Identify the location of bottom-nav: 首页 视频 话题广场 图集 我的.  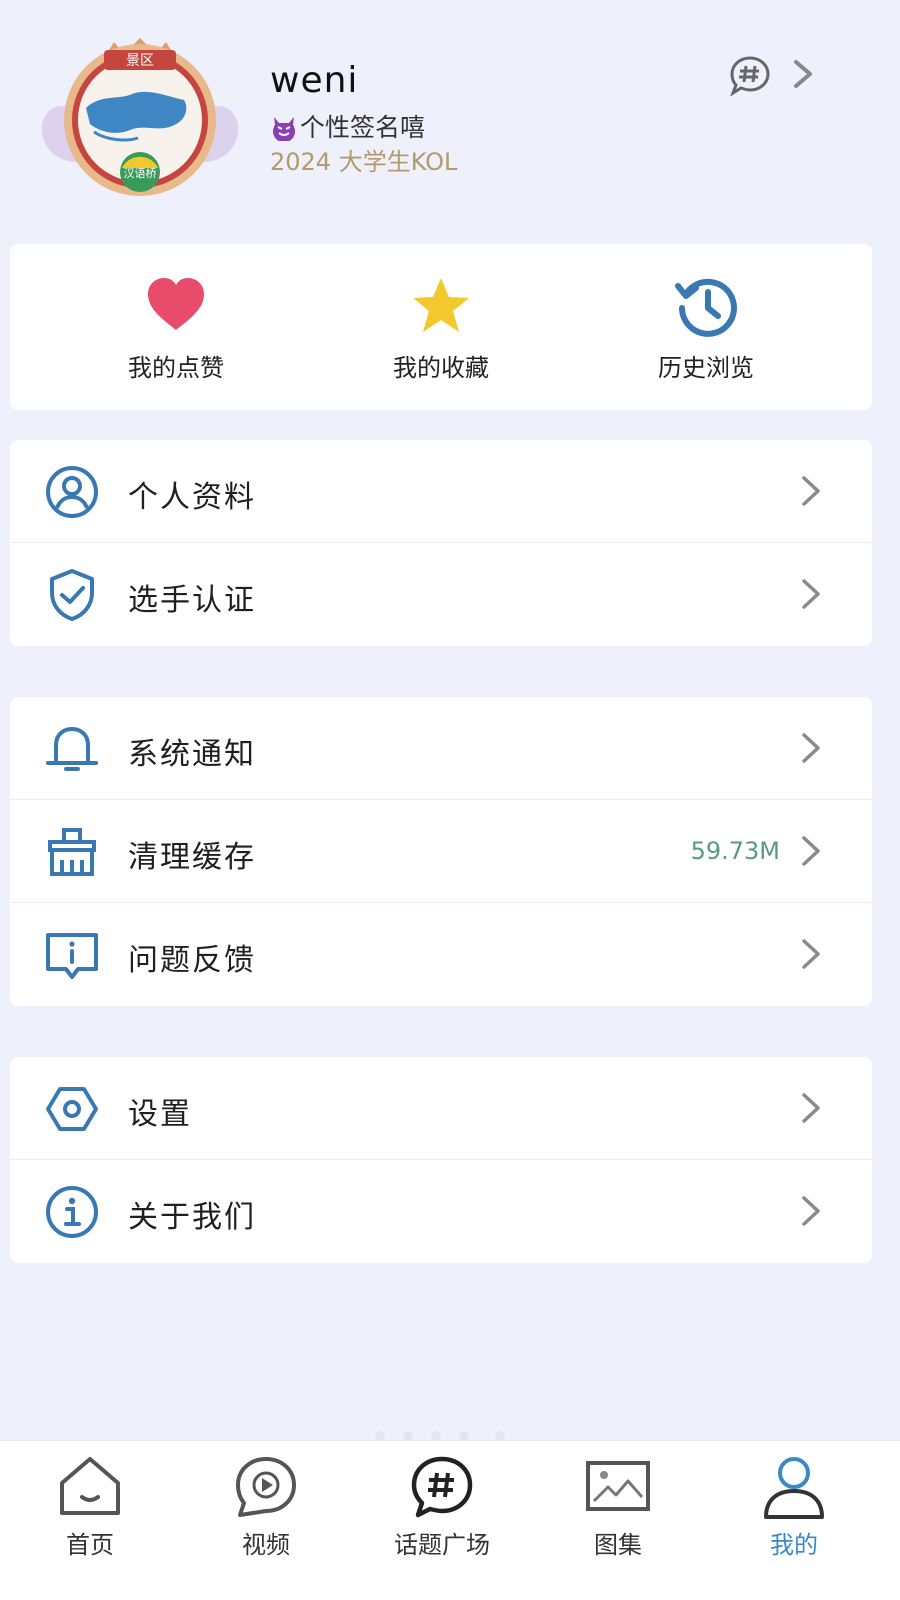
(450, 1520).